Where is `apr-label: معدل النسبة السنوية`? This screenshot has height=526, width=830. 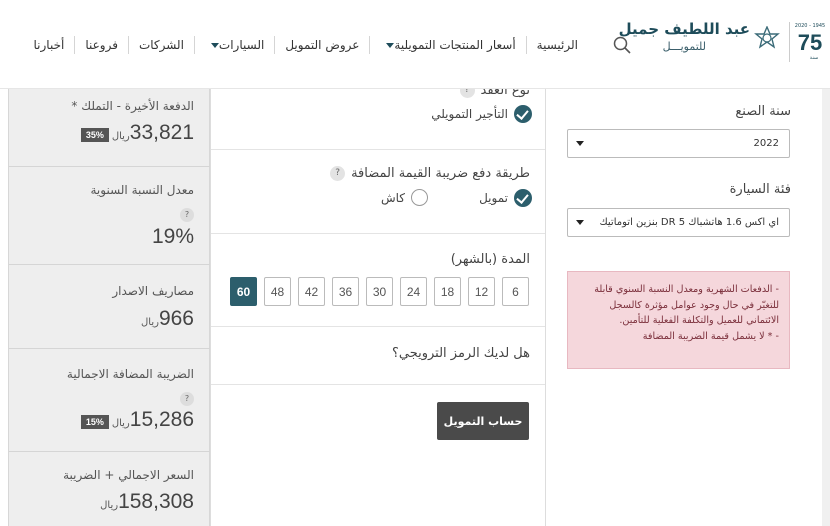
apr-label: معدل النسبة السنوية is located at coordinates (142, 190).